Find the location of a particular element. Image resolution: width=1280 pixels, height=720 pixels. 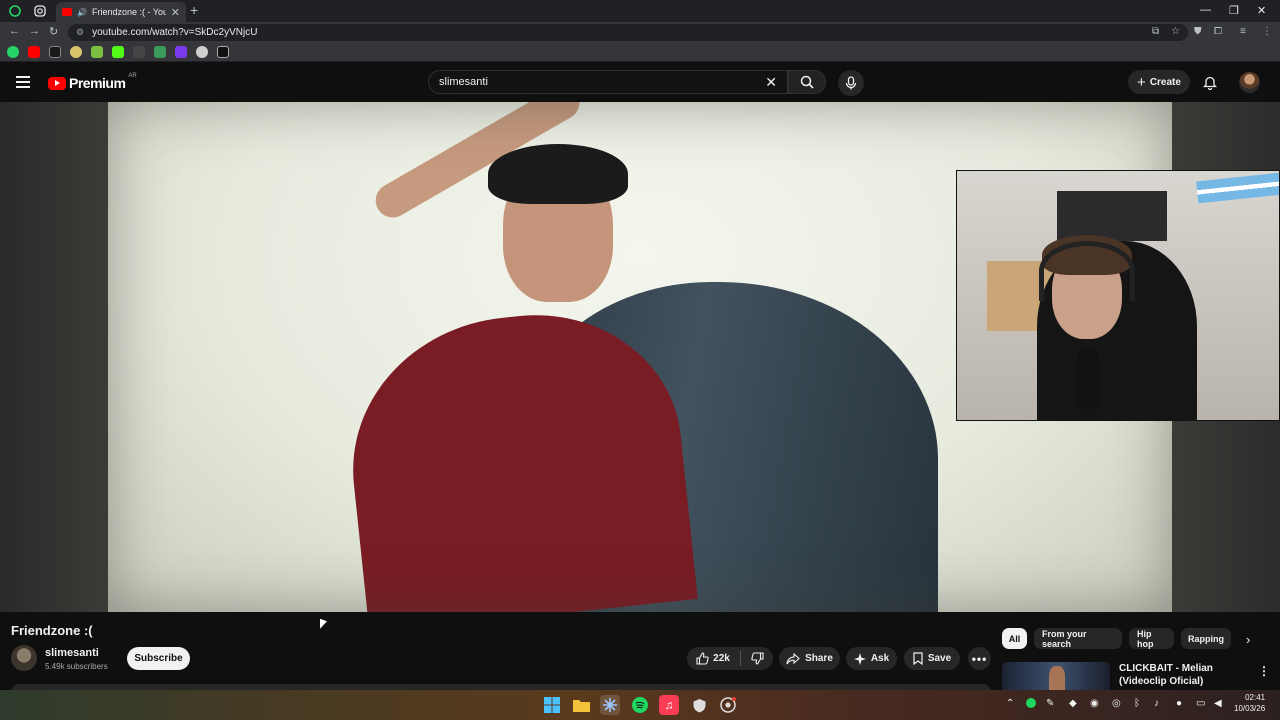

account-avatar is located at coordinates (1249, 82).